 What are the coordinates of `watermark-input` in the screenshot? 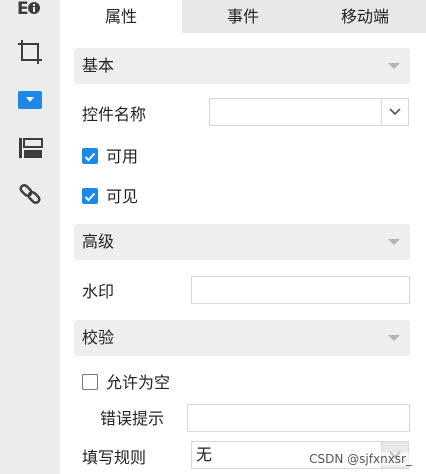 It's located at (300, 290).